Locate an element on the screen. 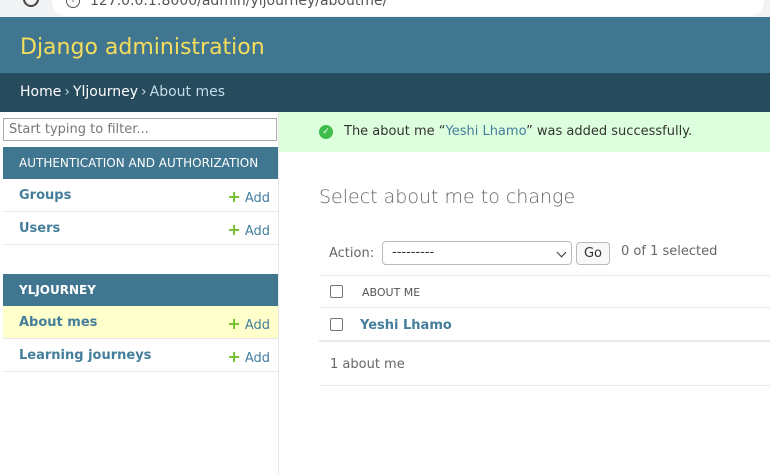  table-header: ABOUT ME is located at coordinates (544, 291).